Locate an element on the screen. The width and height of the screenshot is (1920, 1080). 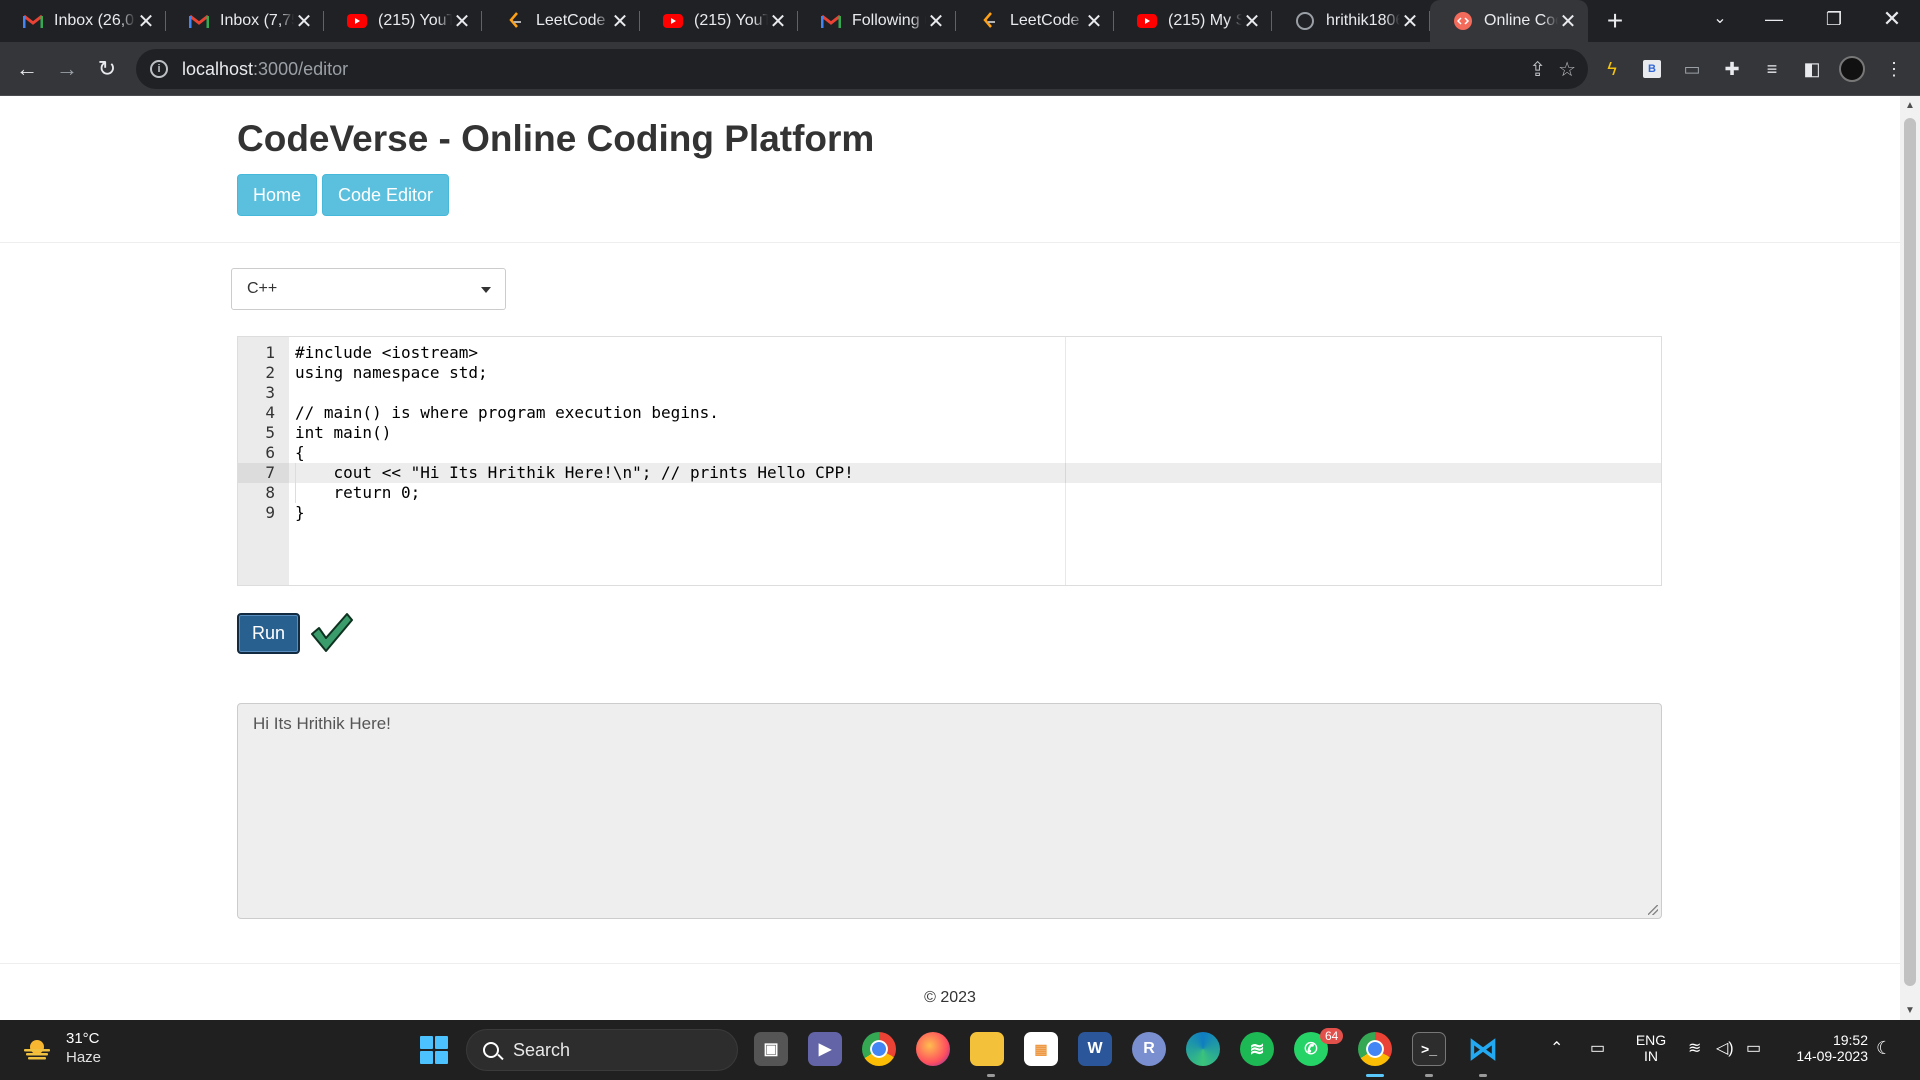
show-hidden-icons-chevron-icon: ⌃ is located at coordinates (1556, 1048).